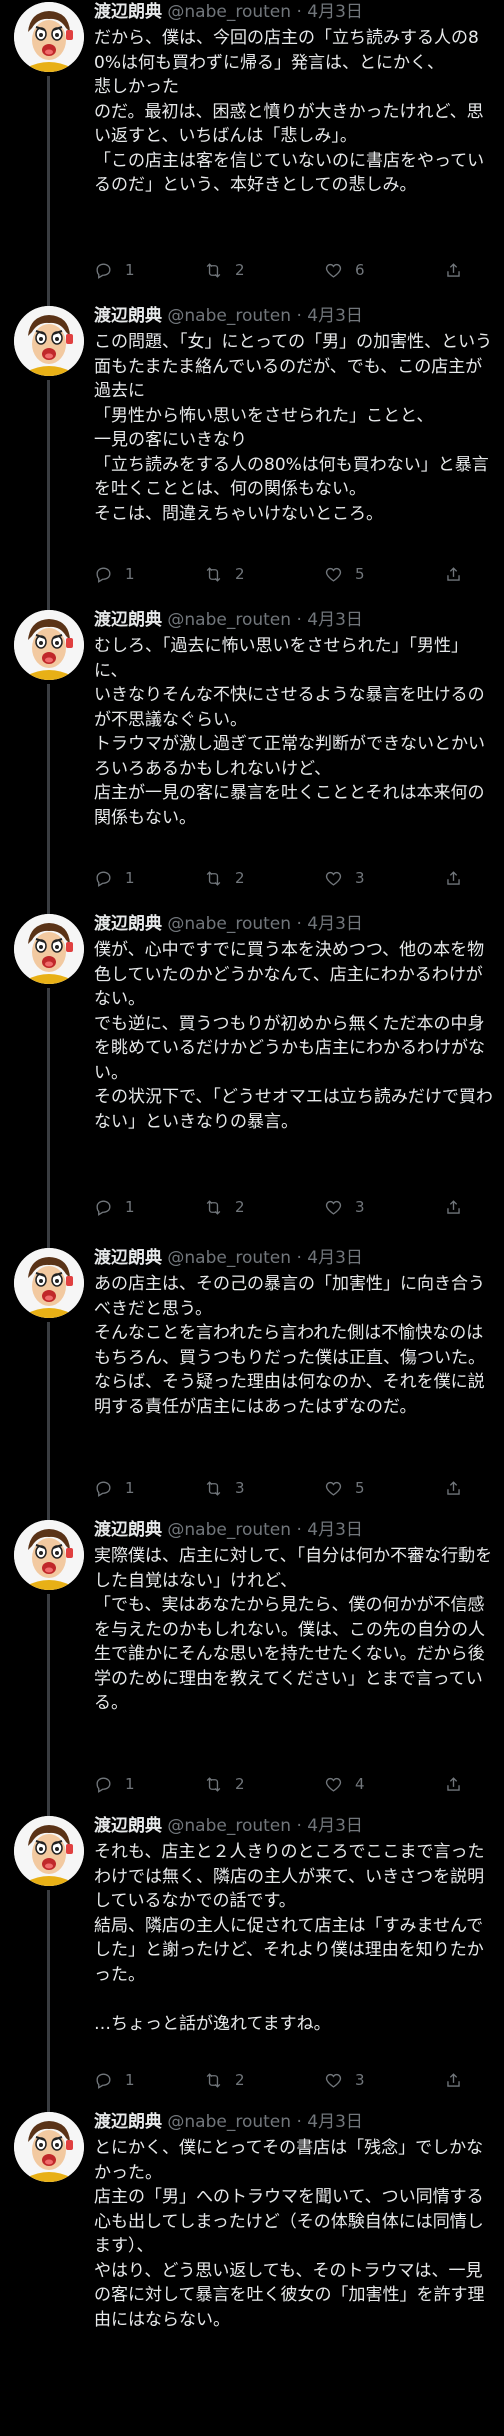 The width and height of the screenshot is (504, 2436). I want to click on share-icon, so click(453, 877).